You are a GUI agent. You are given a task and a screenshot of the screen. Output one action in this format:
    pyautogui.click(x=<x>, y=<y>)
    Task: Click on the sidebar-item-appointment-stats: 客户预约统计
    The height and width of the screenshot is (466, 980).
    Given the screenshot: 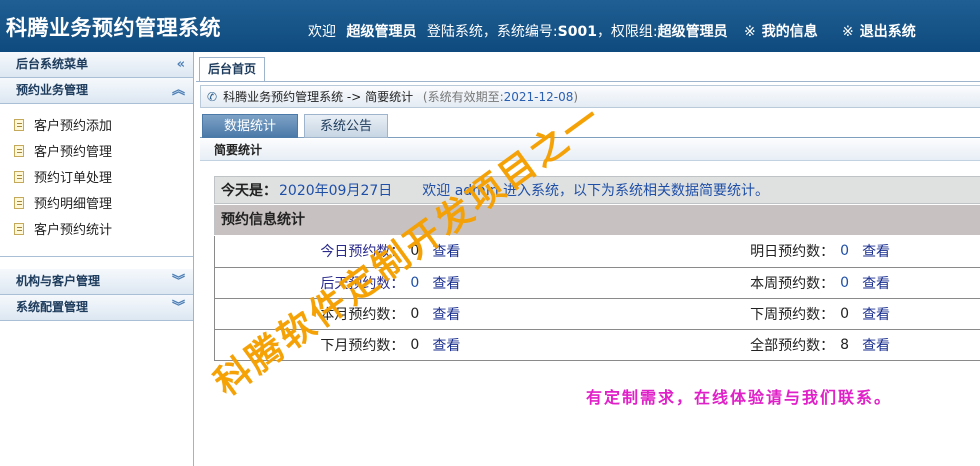 What is the action you would take?
    pyautogui.click(x=96, y=231)
    